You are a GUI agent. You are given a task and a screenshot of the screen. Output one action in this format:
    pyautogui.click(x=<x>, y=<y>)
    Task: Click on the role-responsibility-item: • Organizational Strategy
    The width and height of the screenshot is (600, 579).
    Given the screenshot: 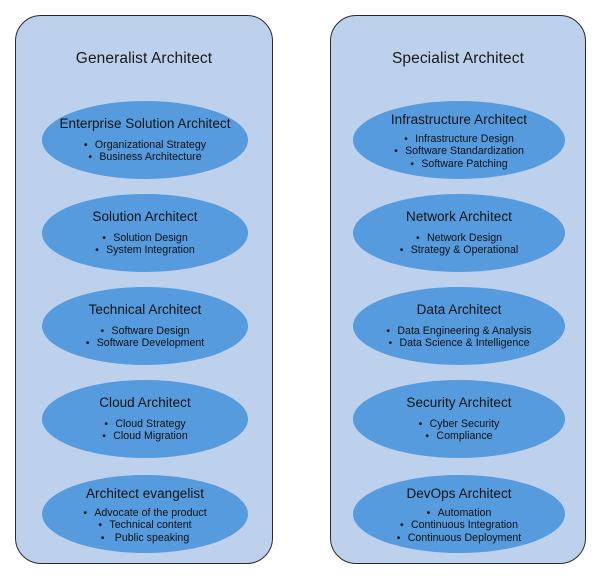 What is the action you would take?
    pyautogui.click(x=145, y=145)
    